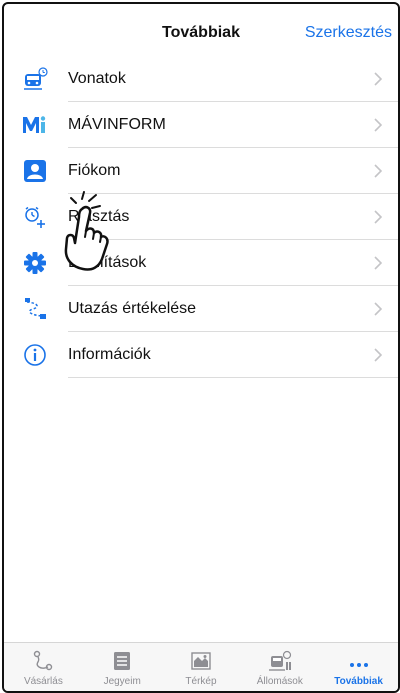 This screenshot has width=400, height=693. Describe the element at coordinates (201, 263) in the screenshot. I see `menu-item-beallitasok: Beállítások` at that location.